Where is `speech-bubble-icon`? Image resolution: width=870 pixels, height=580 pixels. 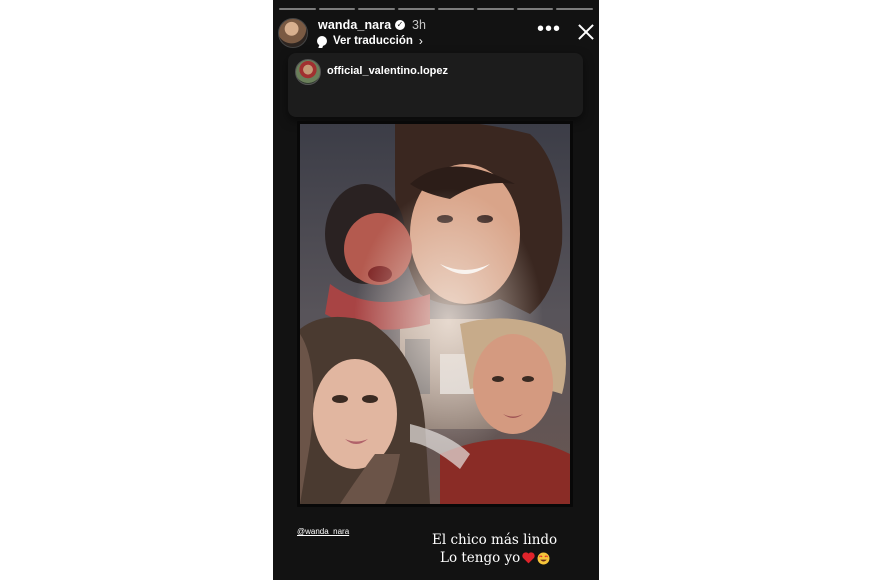
speech-bubble-icon is located at coordinates (322, 41).